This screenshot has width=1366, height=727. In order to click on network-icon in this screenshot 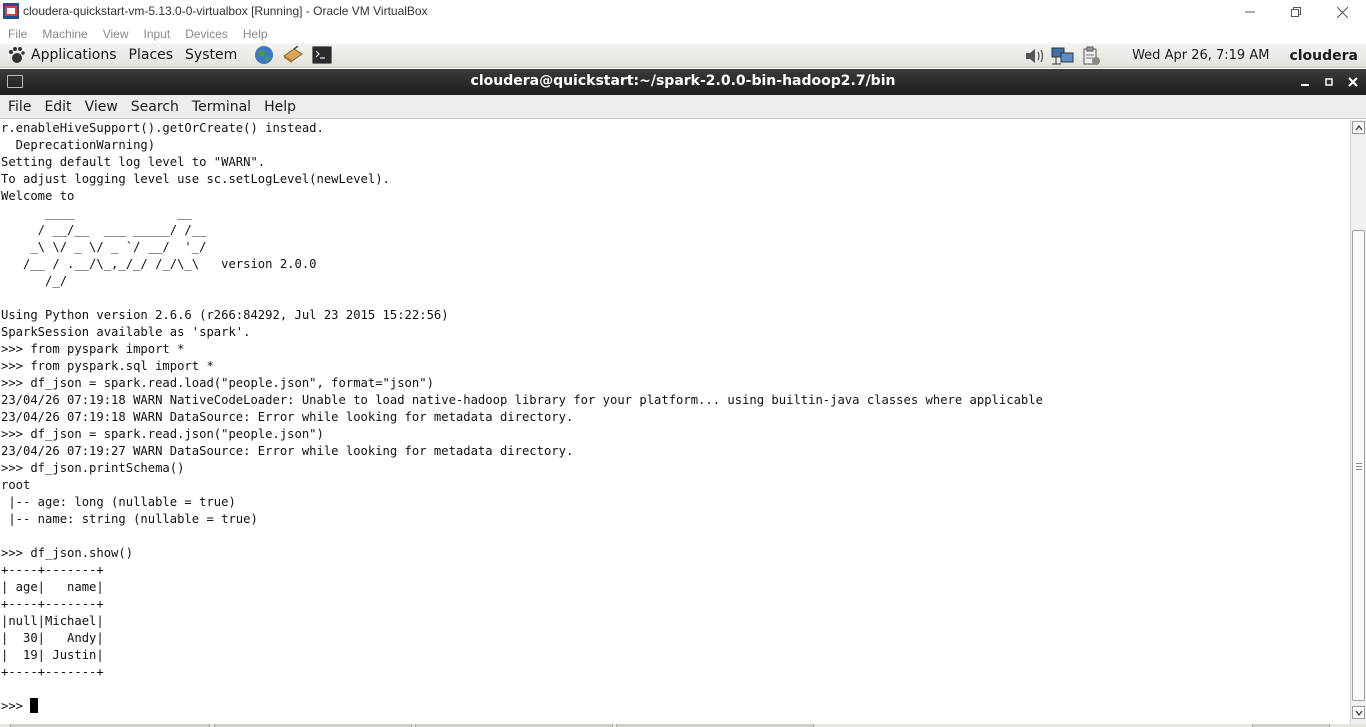, I will do `click(1062, 55)`.